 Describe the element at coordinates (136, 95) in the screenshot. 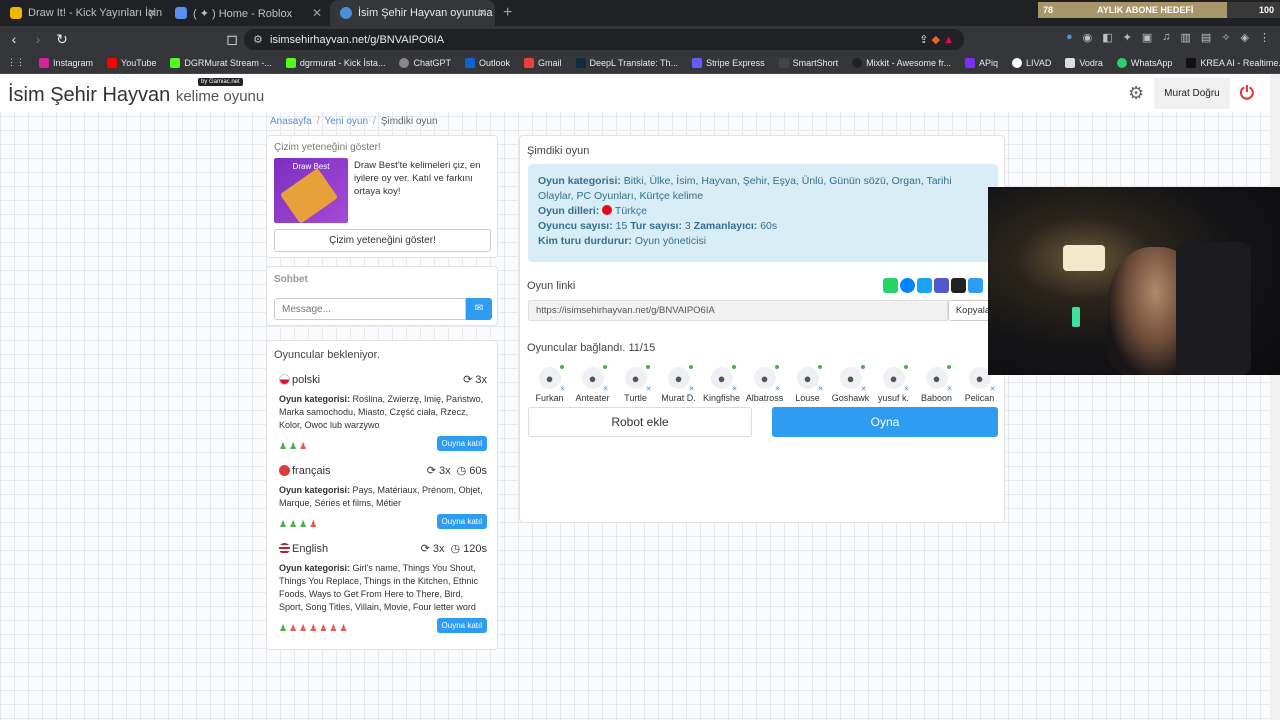

I see `site-logo: İsim Şehir Hayvan kelime oyunu` at that location.